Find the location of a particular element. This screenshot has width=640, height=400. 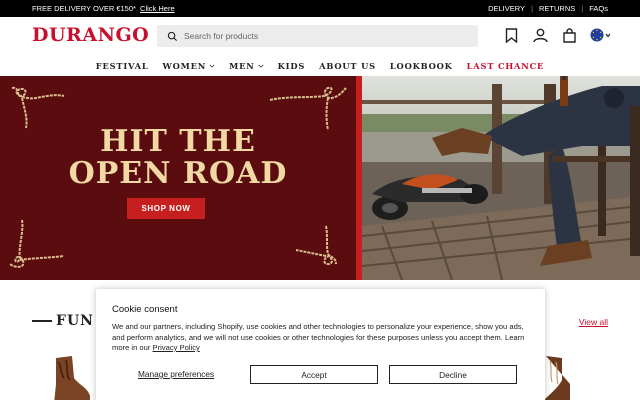

promo-label: FREE DELIVERY OVER €150* is located at coordinates (84, 8).